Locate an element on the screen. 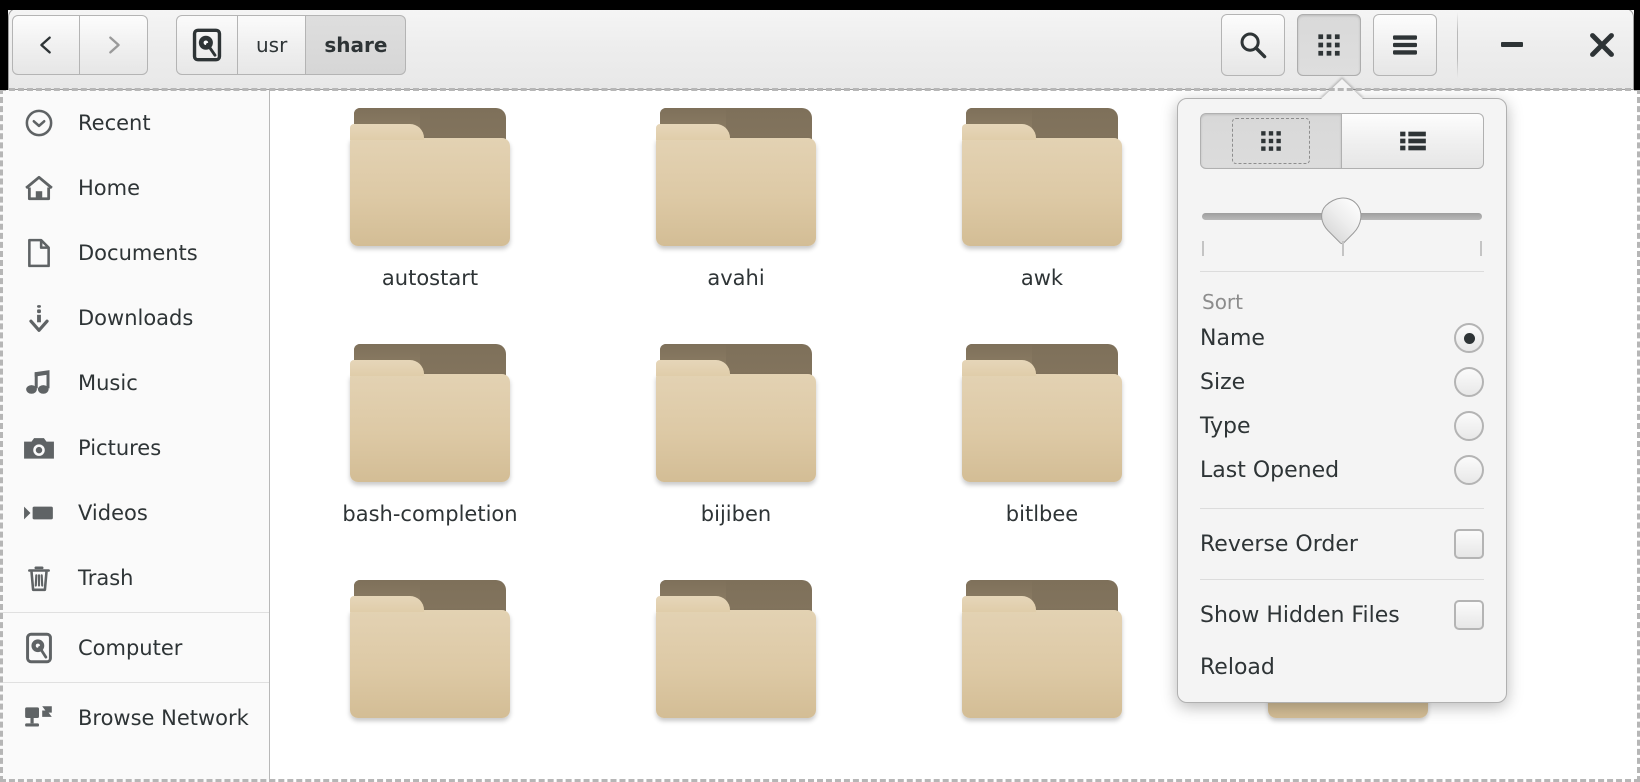  show-hidden-files-label: Show Hidden Files is located at coordinates (1300, 615).